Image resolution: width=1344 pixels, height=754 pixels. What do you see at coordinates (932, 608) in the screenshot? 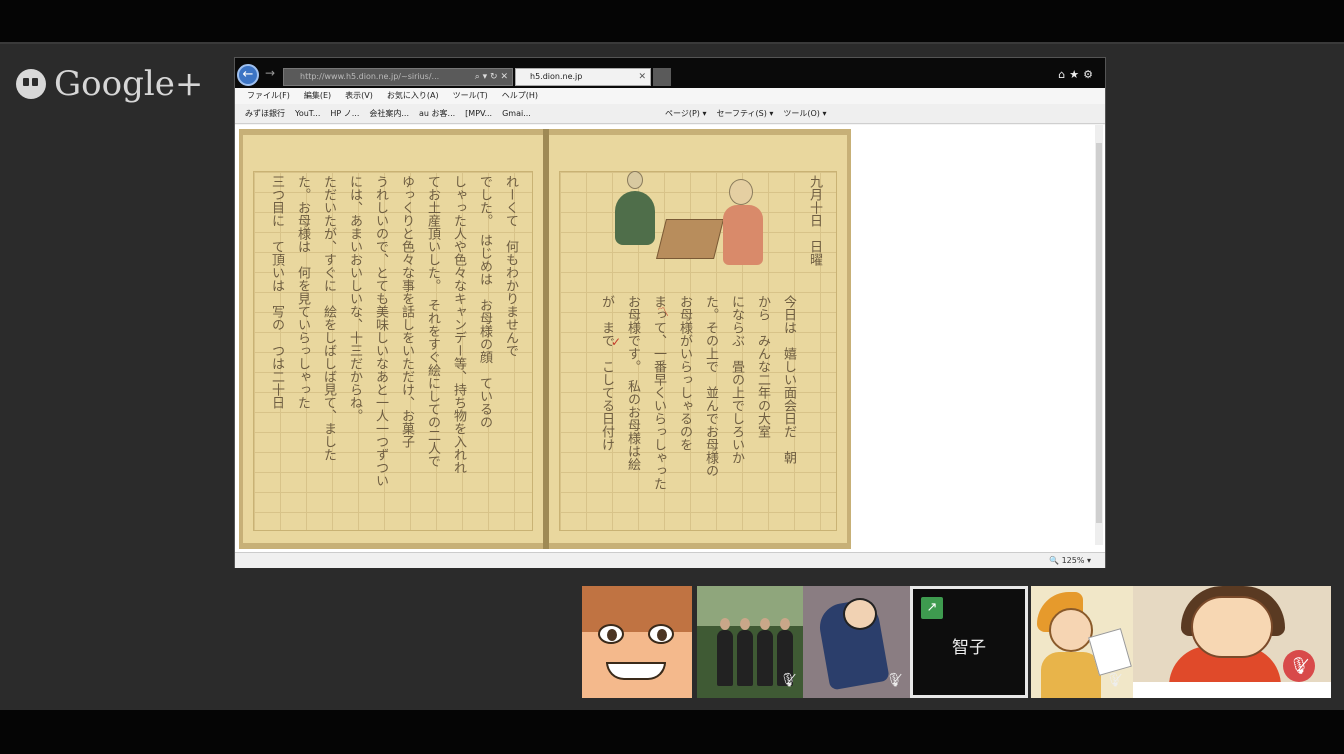
I see `share-icon: ↗` at bounding box center [932, 608].